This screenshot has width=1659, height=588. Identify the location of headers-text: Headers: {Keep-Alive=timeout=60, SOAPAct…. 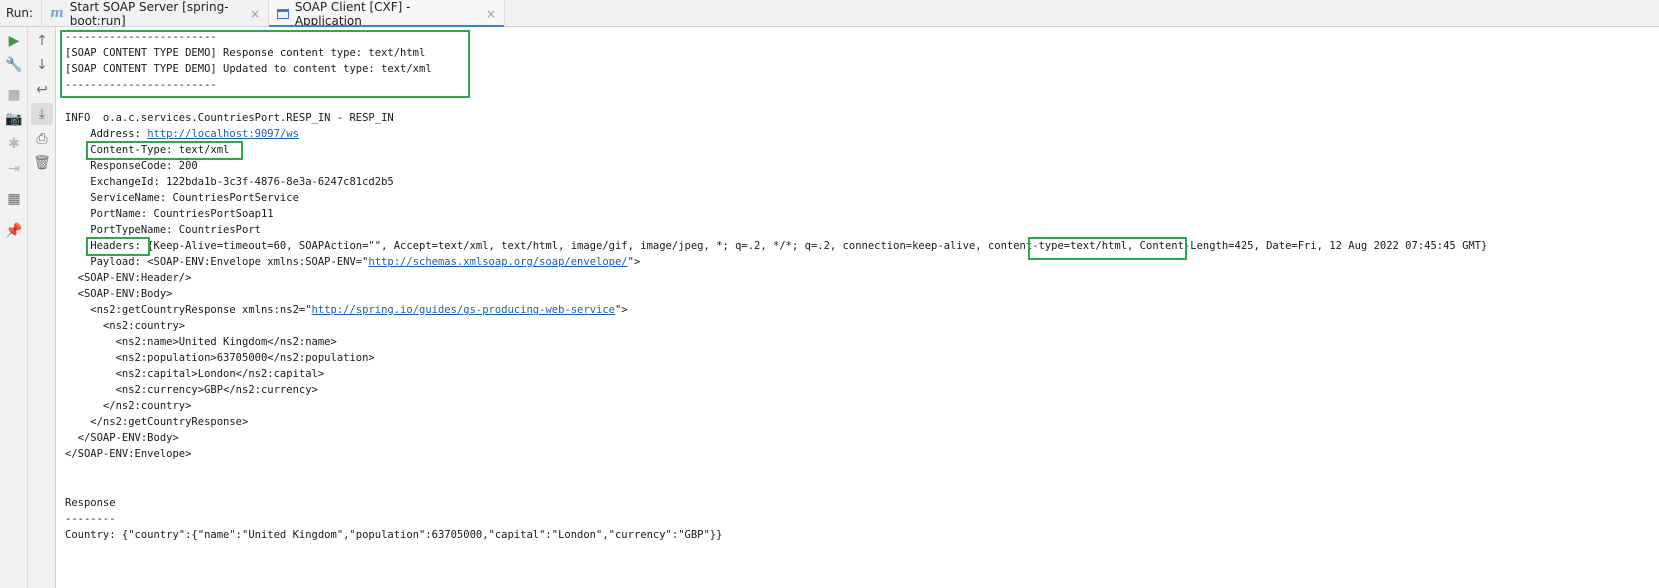
(526, 246).